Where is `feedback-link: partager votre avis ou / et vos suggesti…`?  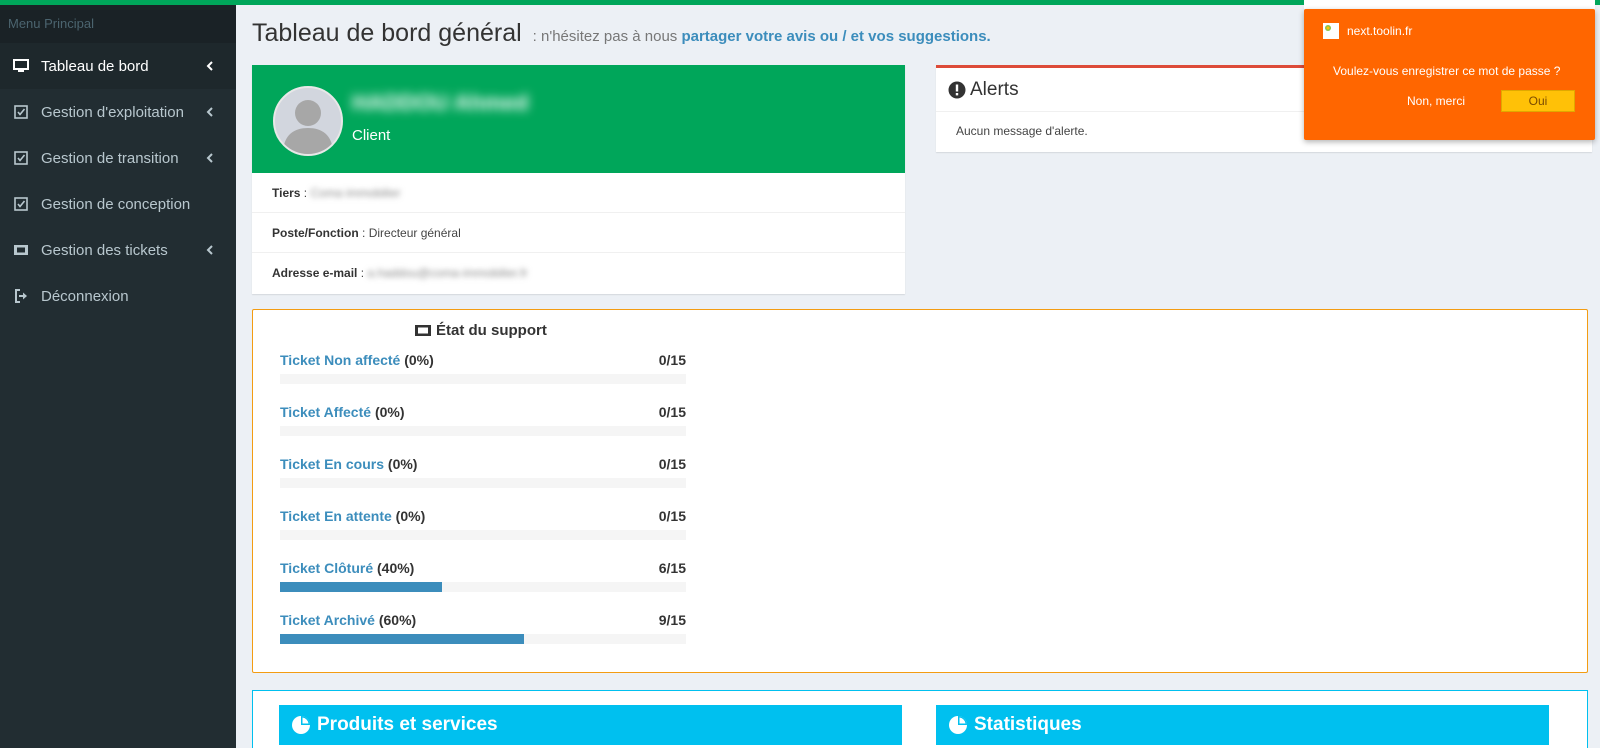
feedback-link: partager votre avis ou / et vos suggesti… is located at coordinates (835, 36).